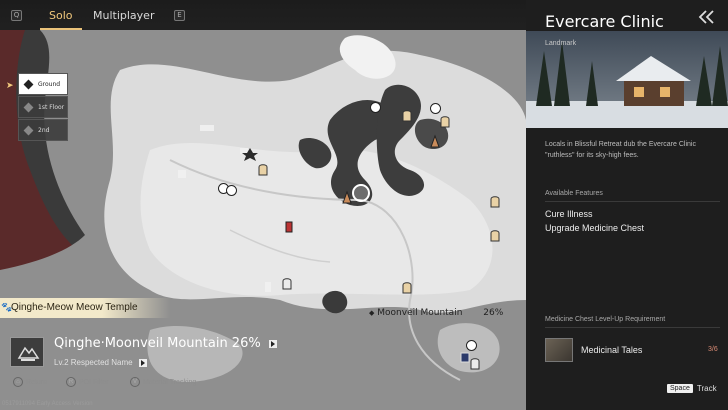 The height and width of the screenshot is (410, 728). Describe the element at coordinates (43, 84) in the screenshot. I see `floor-ground: Ground` at that location.